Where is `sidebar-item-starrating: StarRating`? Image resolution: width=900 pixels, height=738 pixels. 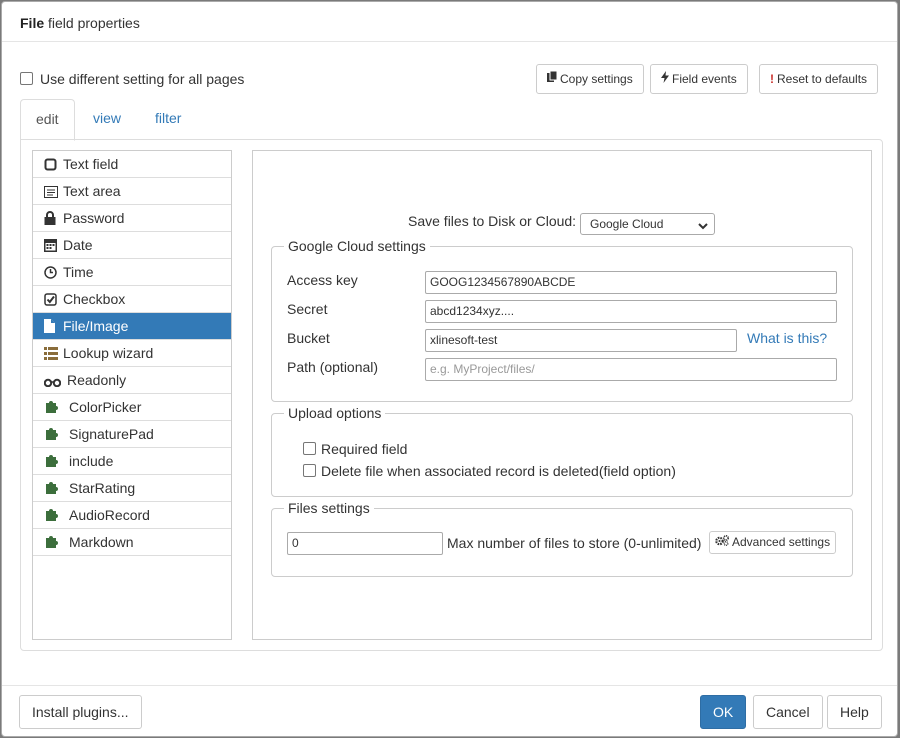 sidebar-item-starrating: StarRating is located at coordinates (132, 488).